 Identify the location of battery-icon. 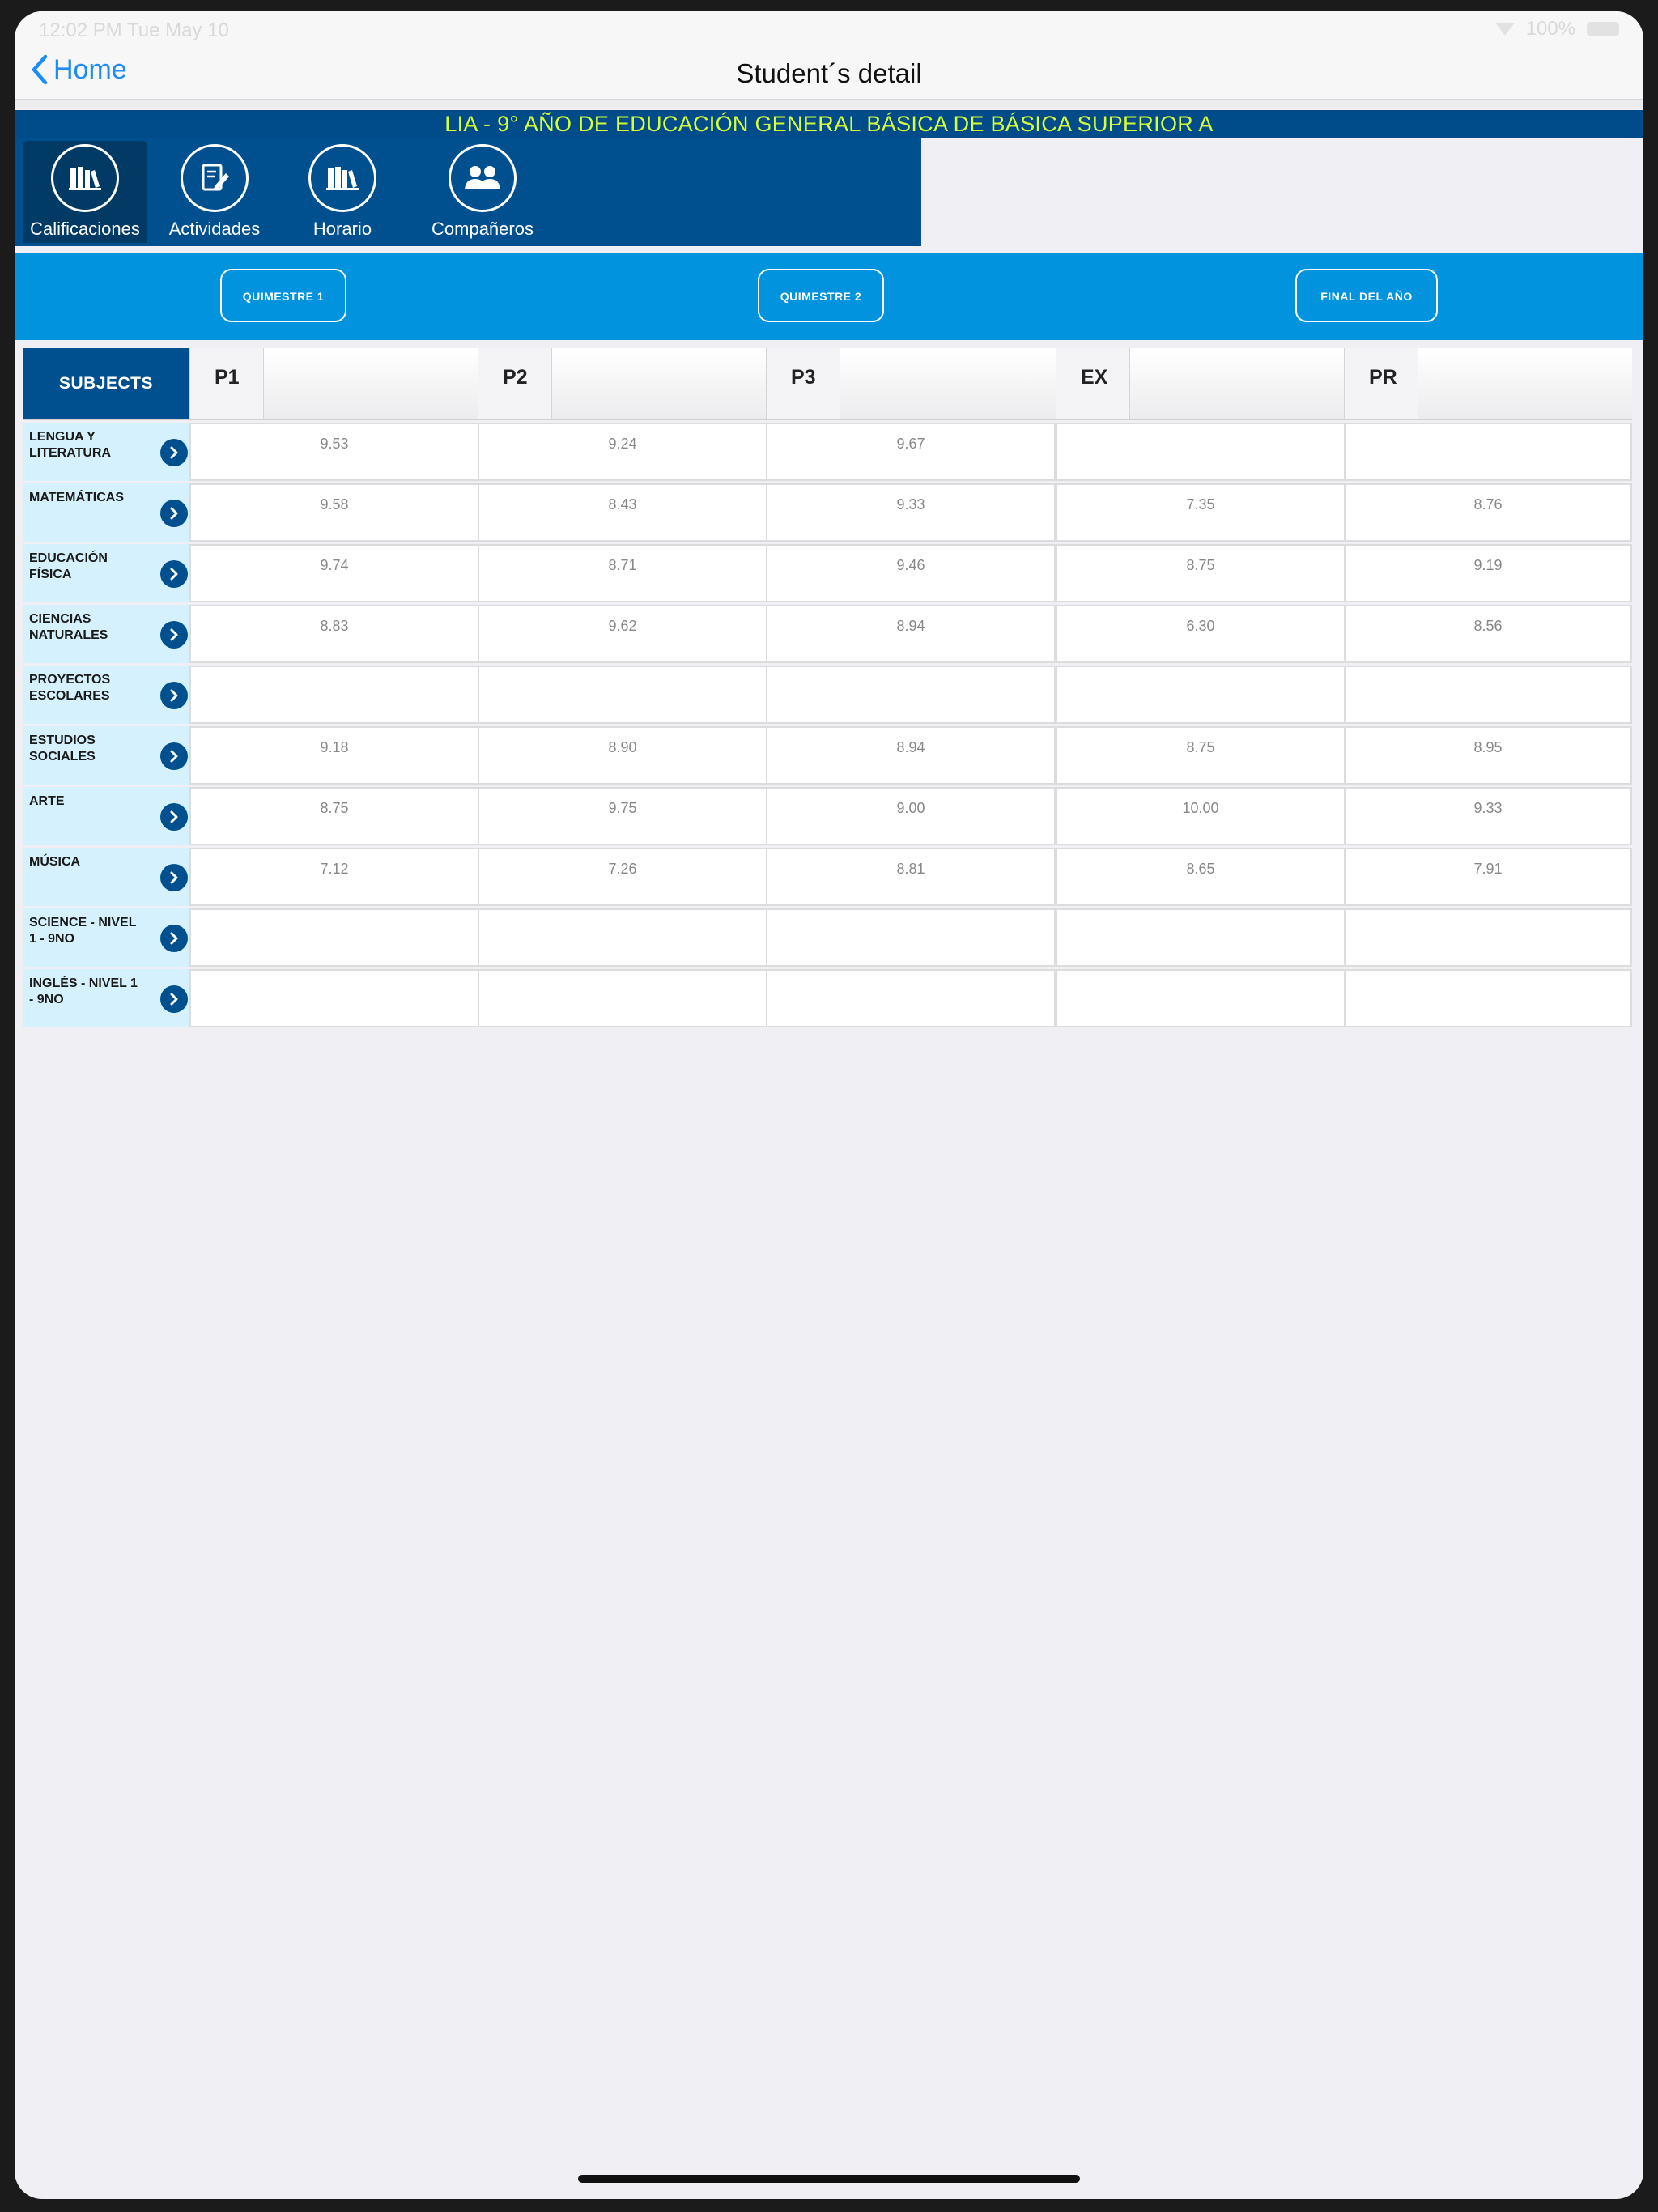
(1603, 29).